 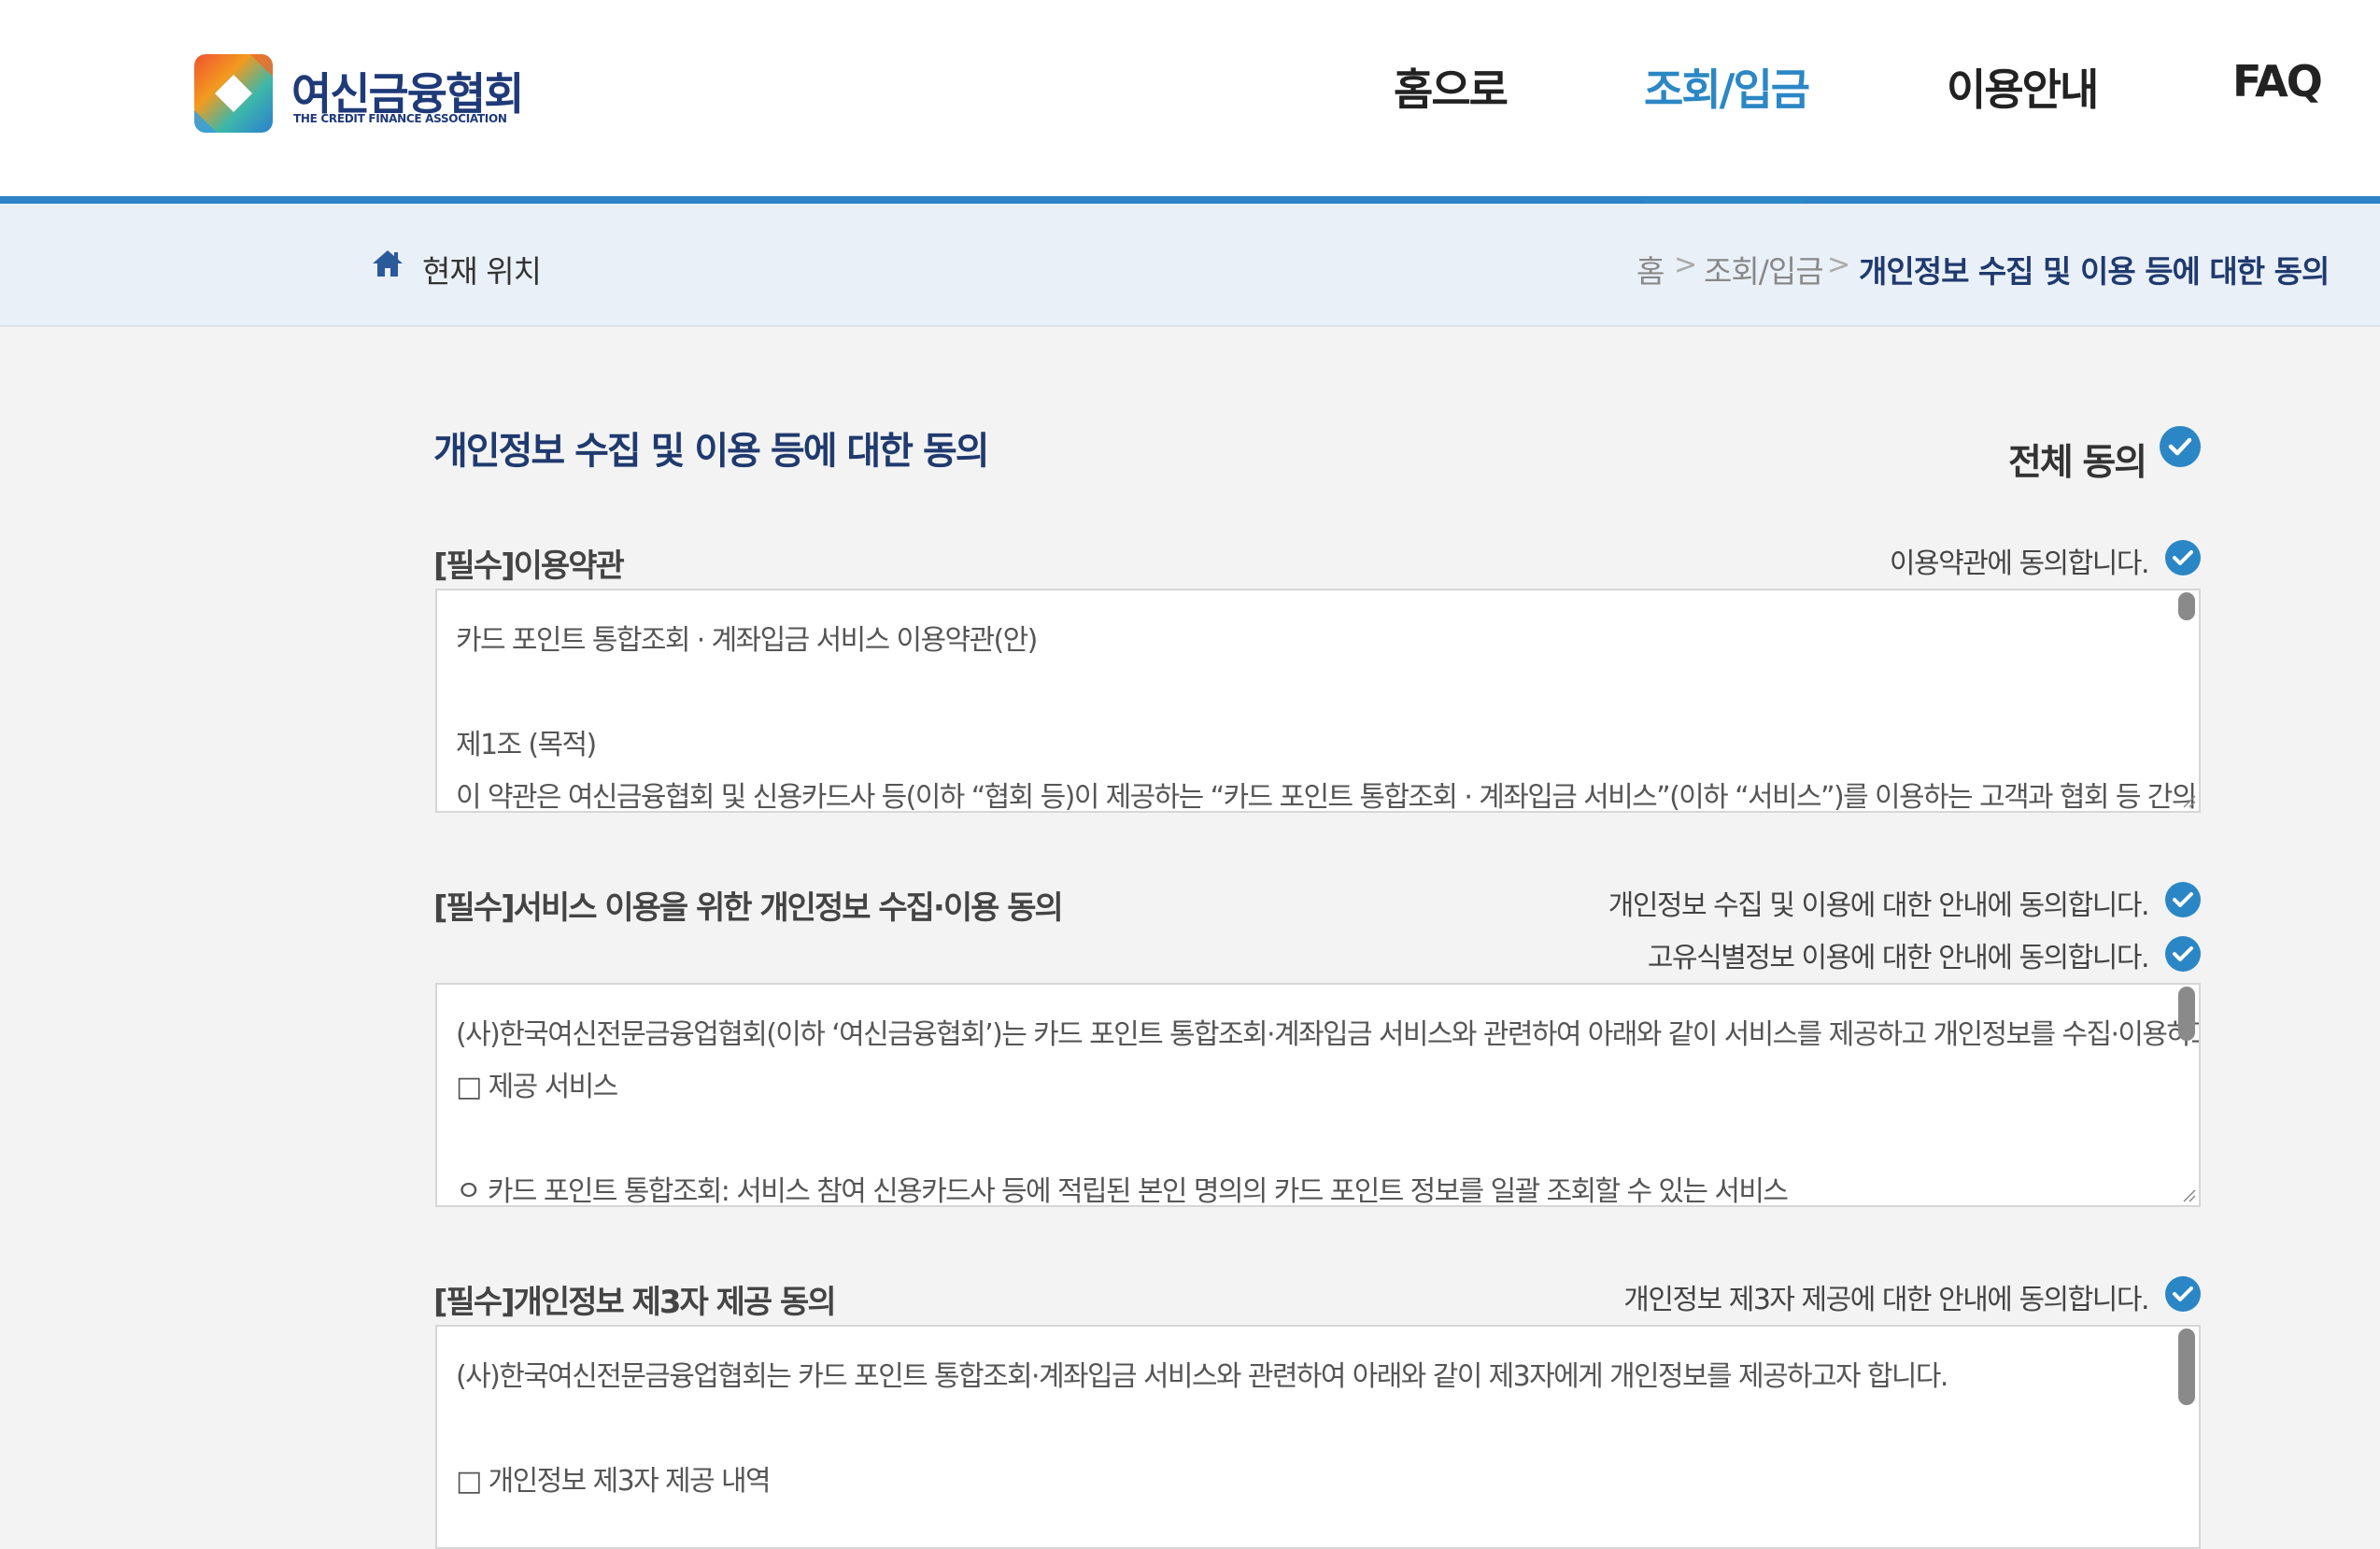 I want to click on current-location-label: 현재 위치, so click(x=482, y=271).